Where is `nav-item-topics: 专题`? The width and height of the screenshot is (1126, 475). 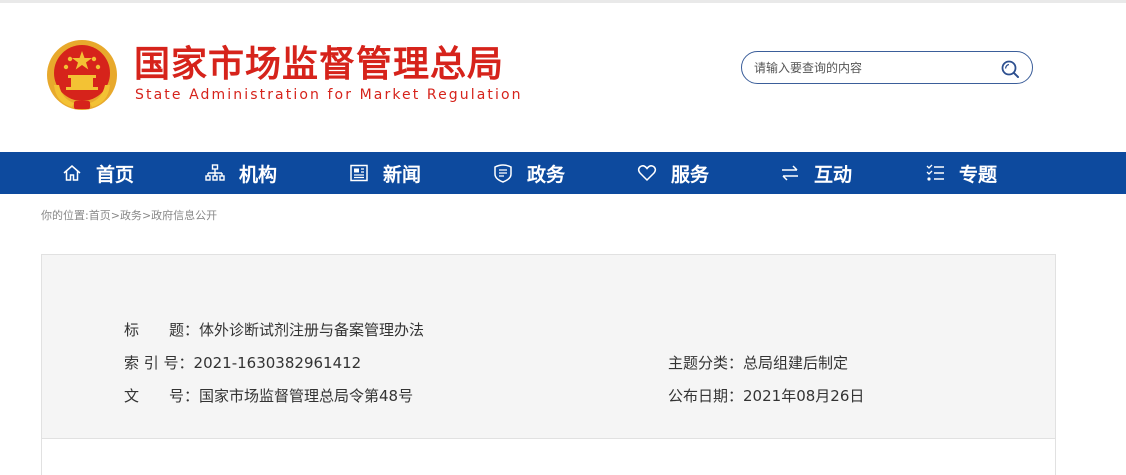
nav-item-topics: 专题 is located at coordinates (961, 173).